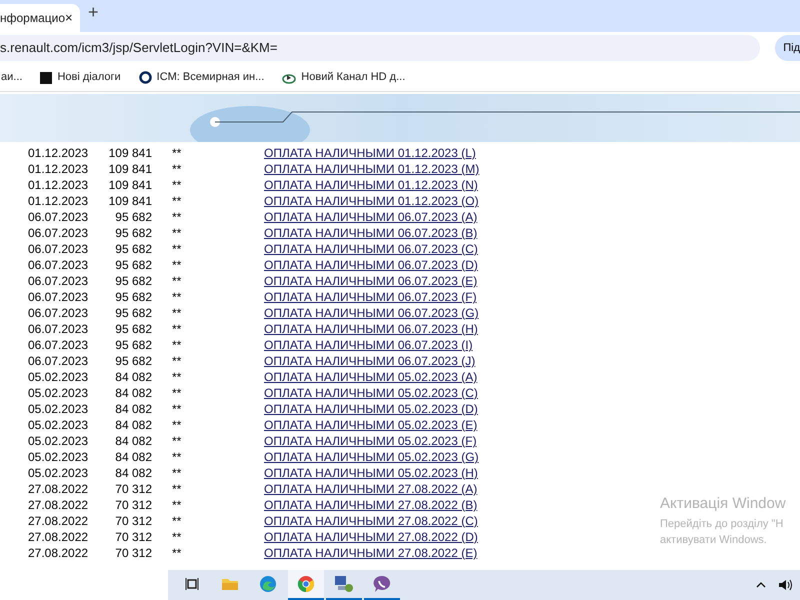  What do you see at coordinates (344, 584) in the screenshot?
I see `computer-icon` at bounding box center [344, 584].